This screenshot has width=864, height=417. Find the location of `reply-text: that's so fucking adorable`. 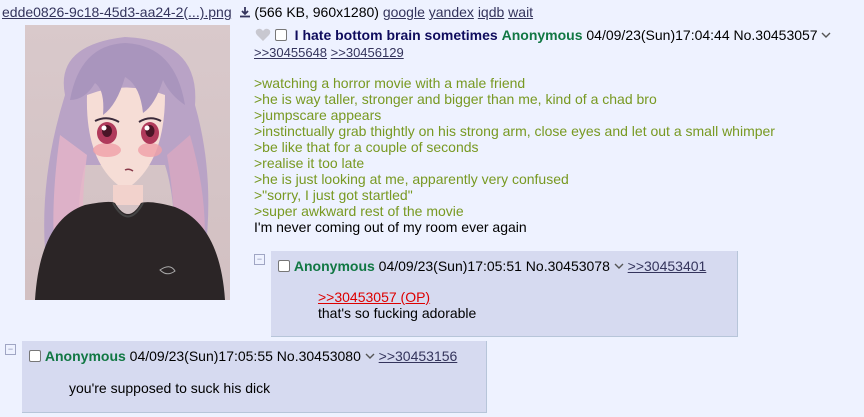

reply-text: that's so fucking adorable is located at coordinates (397, 313).